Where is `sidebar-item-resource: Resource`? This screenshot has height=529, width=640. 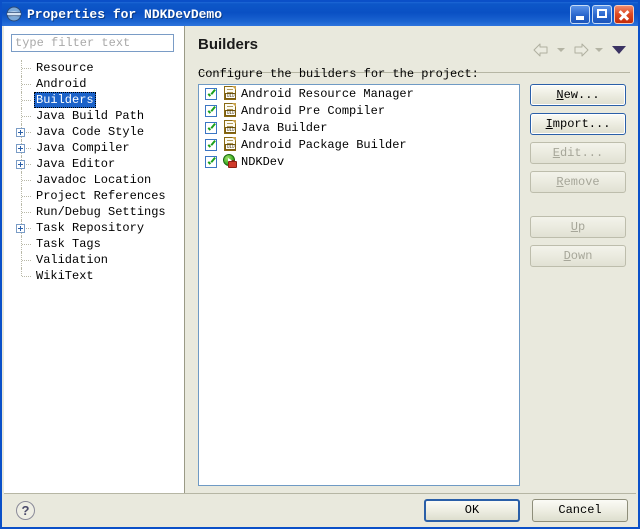 sidebar-item-resource: Resource is located at coordinates (94, 68).